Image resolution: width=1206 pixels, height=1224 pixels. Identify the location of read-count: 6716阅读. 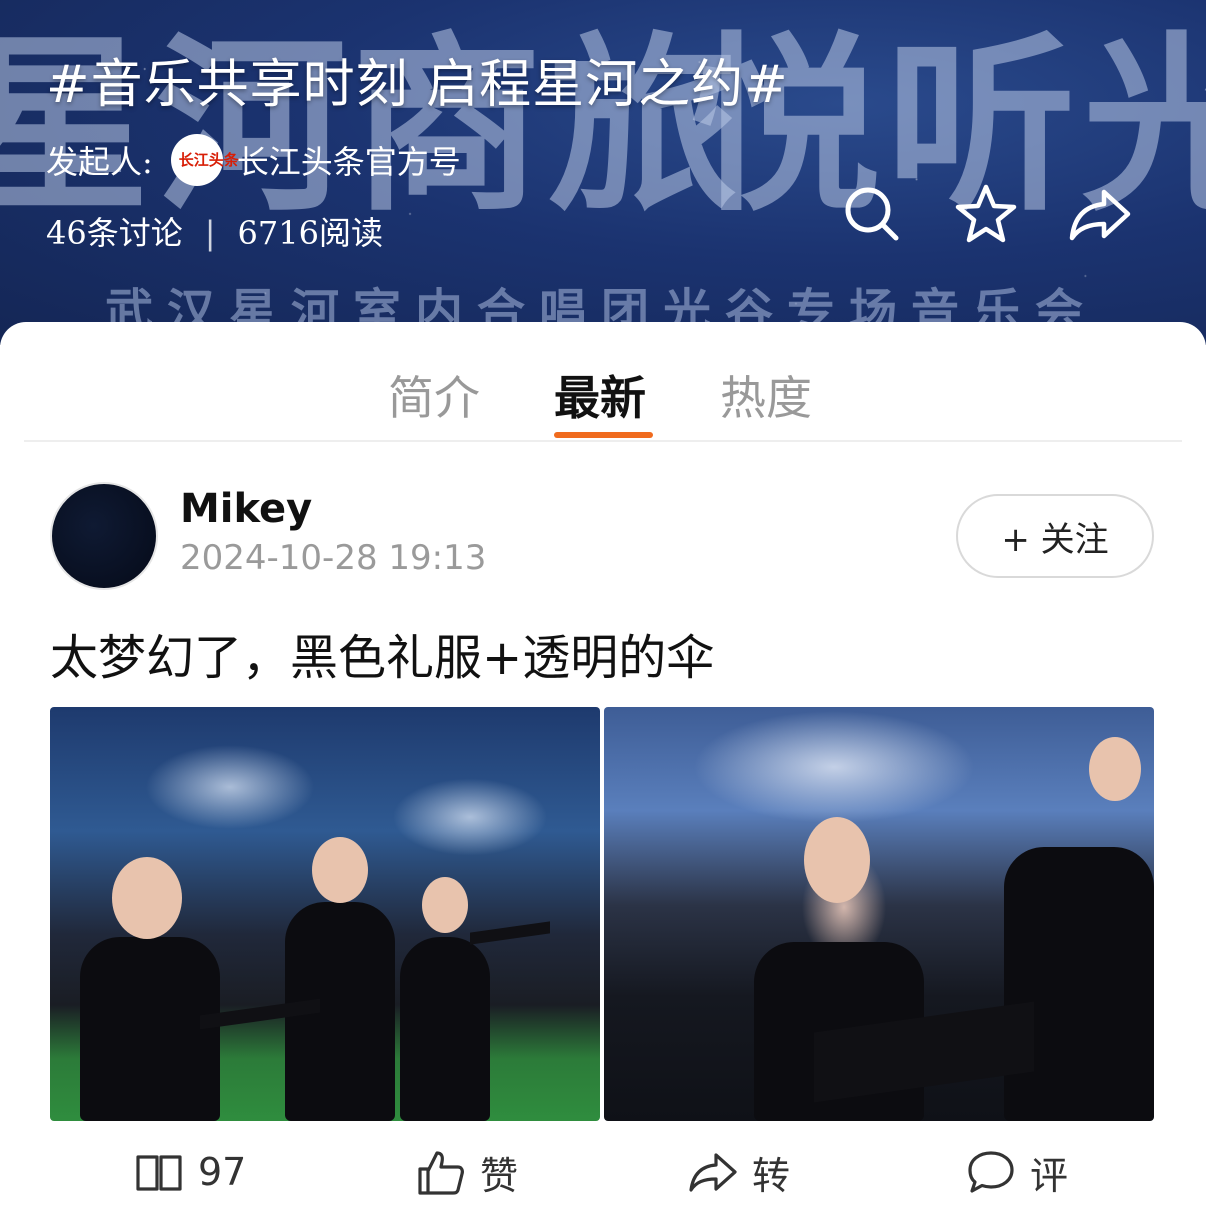
(310, 233).